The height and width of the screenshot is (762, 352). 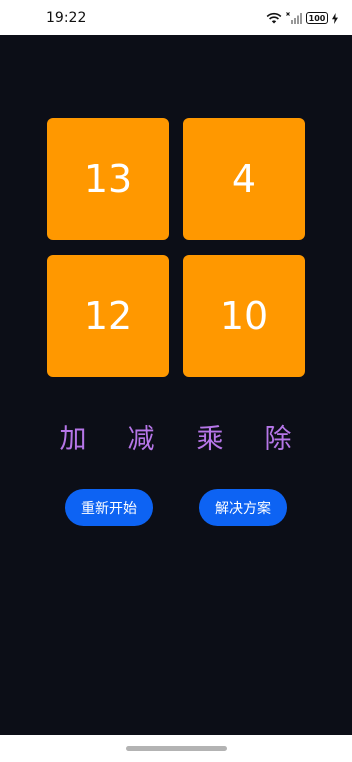 I want to click on number-card: 13, so click(x=108, y=179).